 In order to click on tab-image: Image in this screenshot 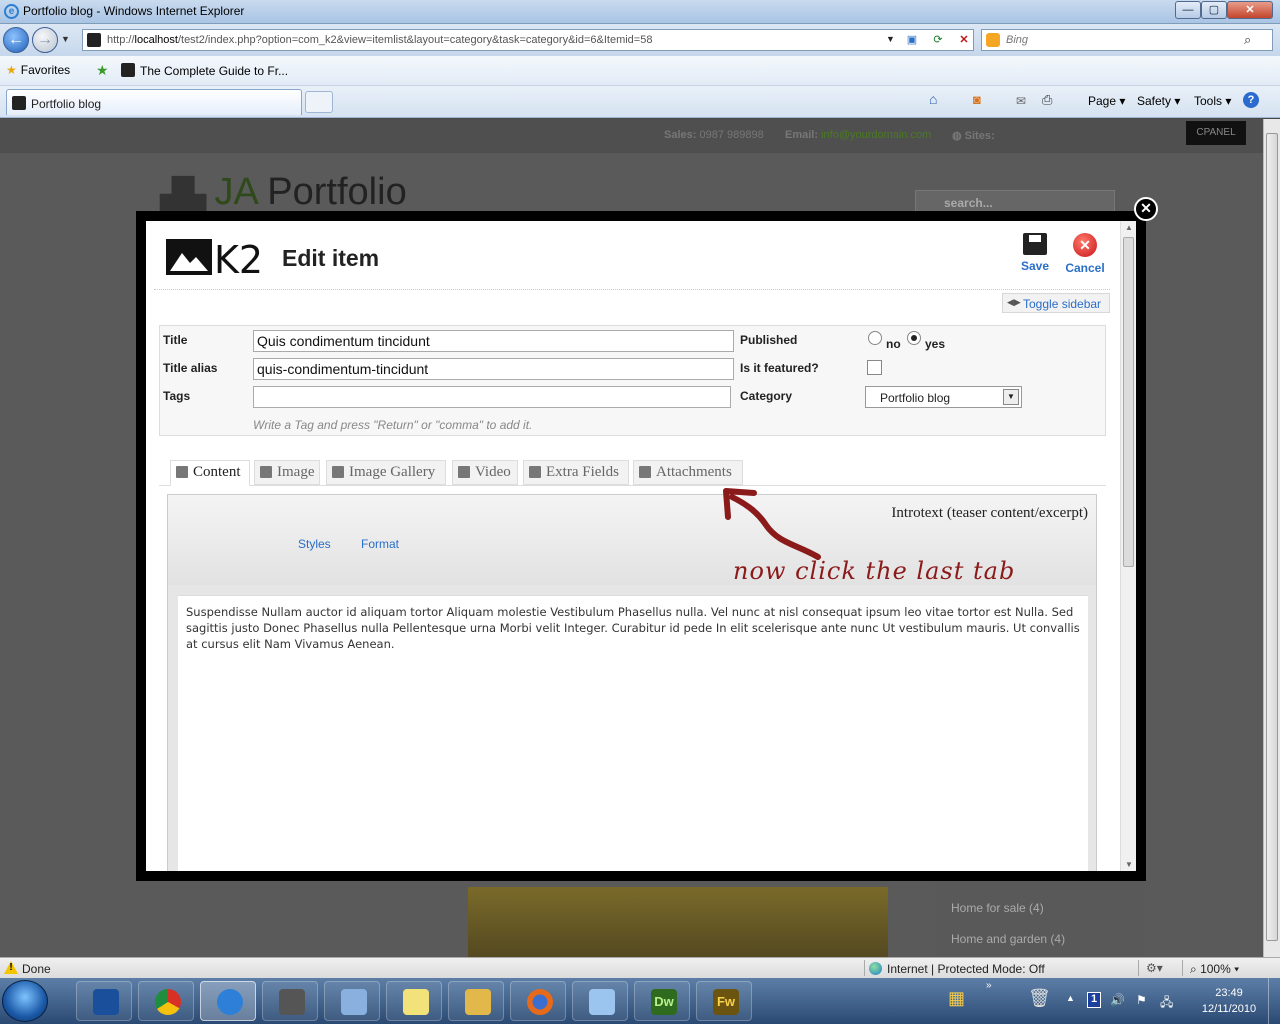, I will do `click(287, 472)`.